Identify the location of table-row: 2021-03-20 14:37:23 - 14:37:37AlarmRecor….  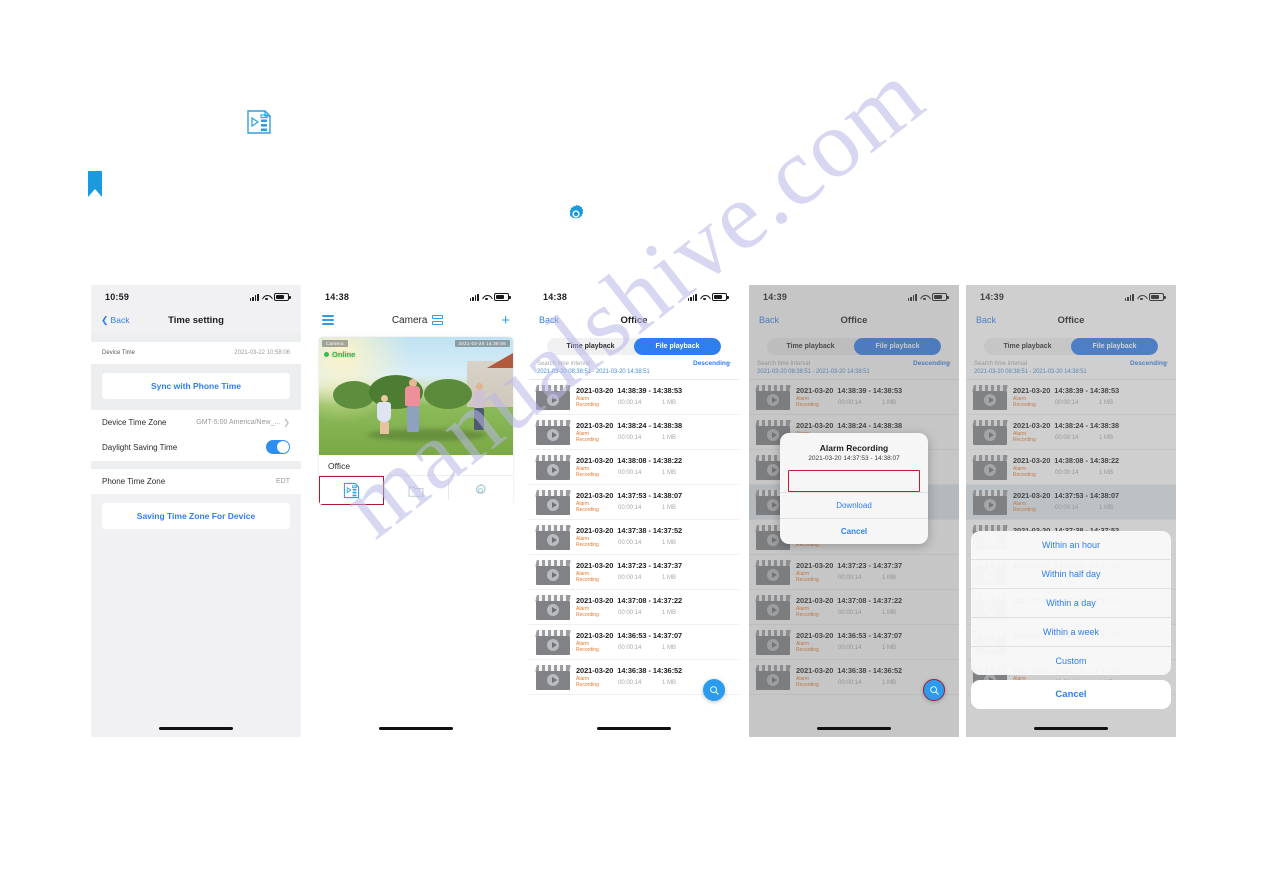
(634, 572).